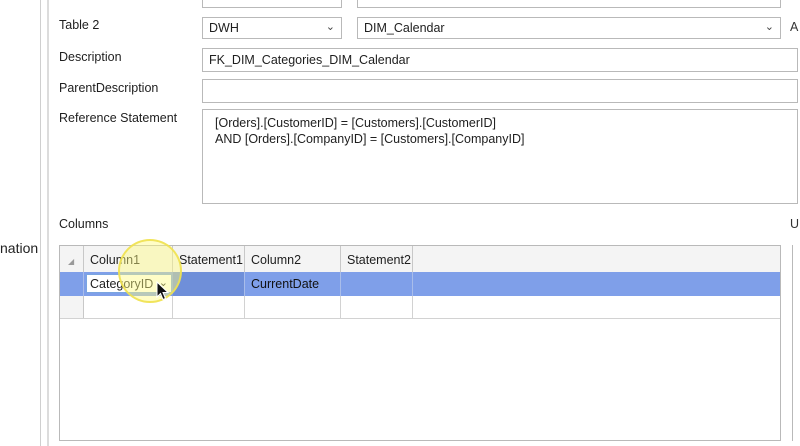 The image size is (800, 446). Describe the element at coordinates (72, 307) in the screenshot. I see `new-row-header` at that location.